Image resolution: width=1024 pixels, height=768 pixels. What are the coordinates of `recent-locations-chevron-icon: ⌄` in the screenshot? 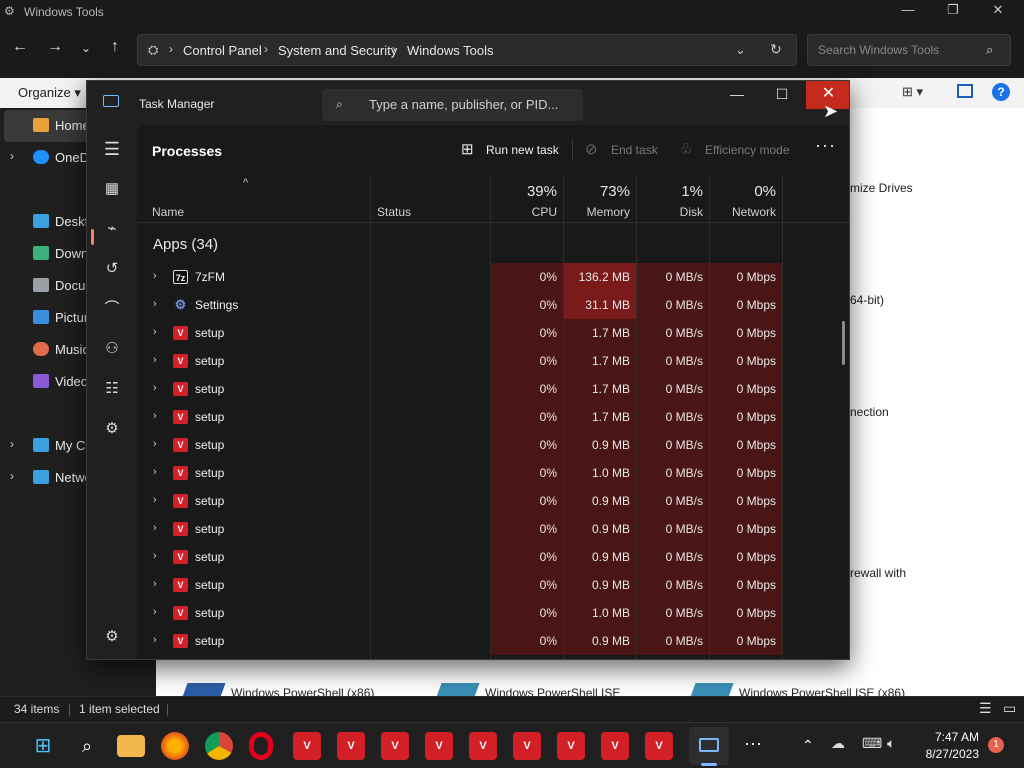 It's located at (86, 48).